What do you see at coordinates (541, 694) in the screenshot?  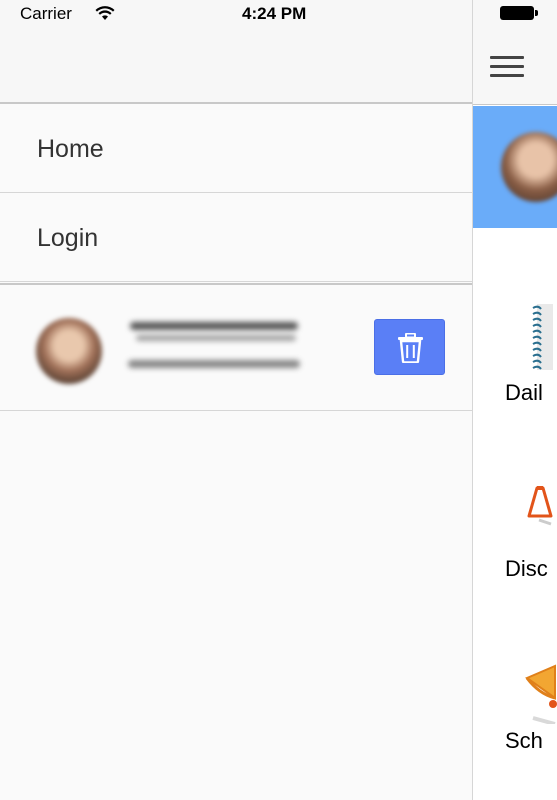 I see `bell-icon` at bounding box center [541, 694].